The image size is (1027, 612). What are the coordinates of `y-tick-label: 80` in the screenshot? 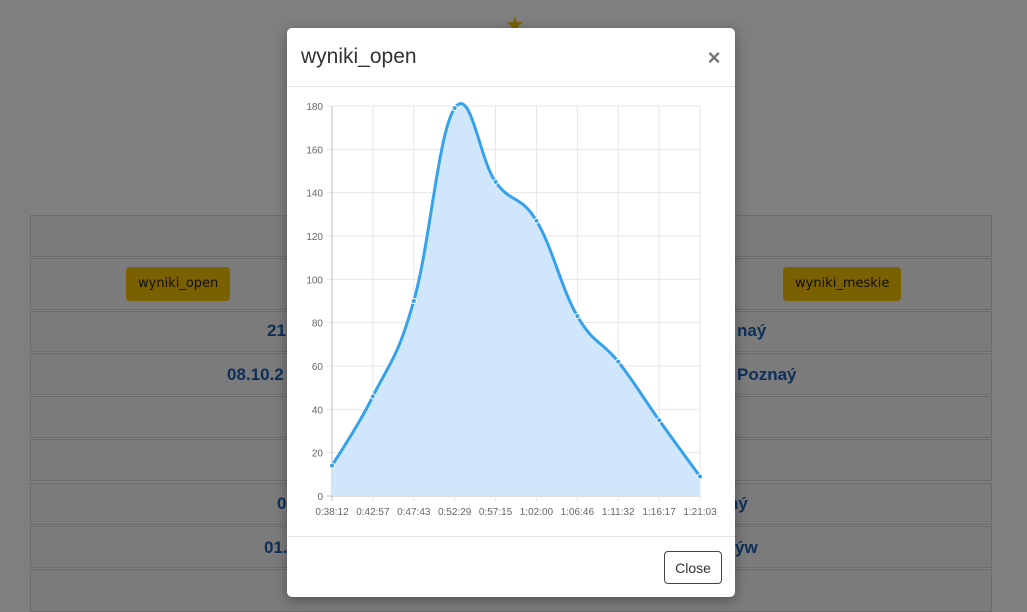 It's located at (318, 324).